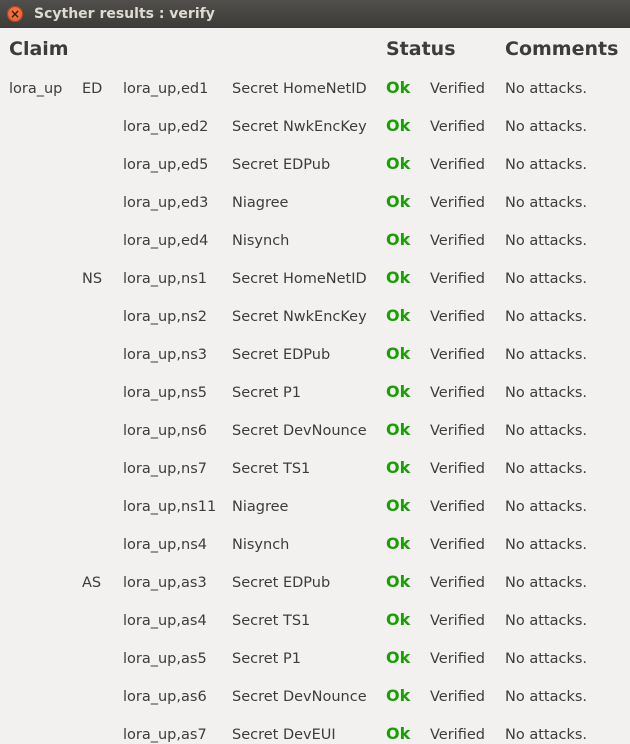  I want to click on claim-id-cell: lora_up,ed3, so click(166, 203).